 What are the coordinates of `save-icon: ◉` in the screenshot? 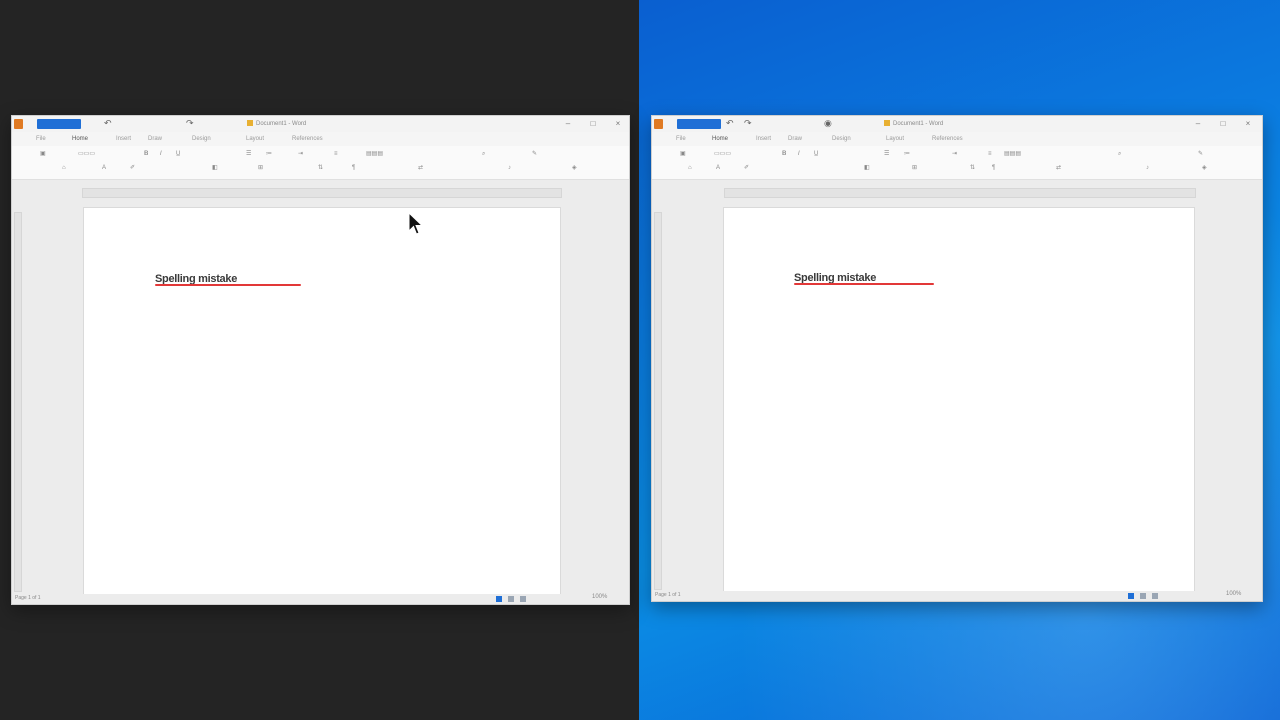 It's located at (828, 123).